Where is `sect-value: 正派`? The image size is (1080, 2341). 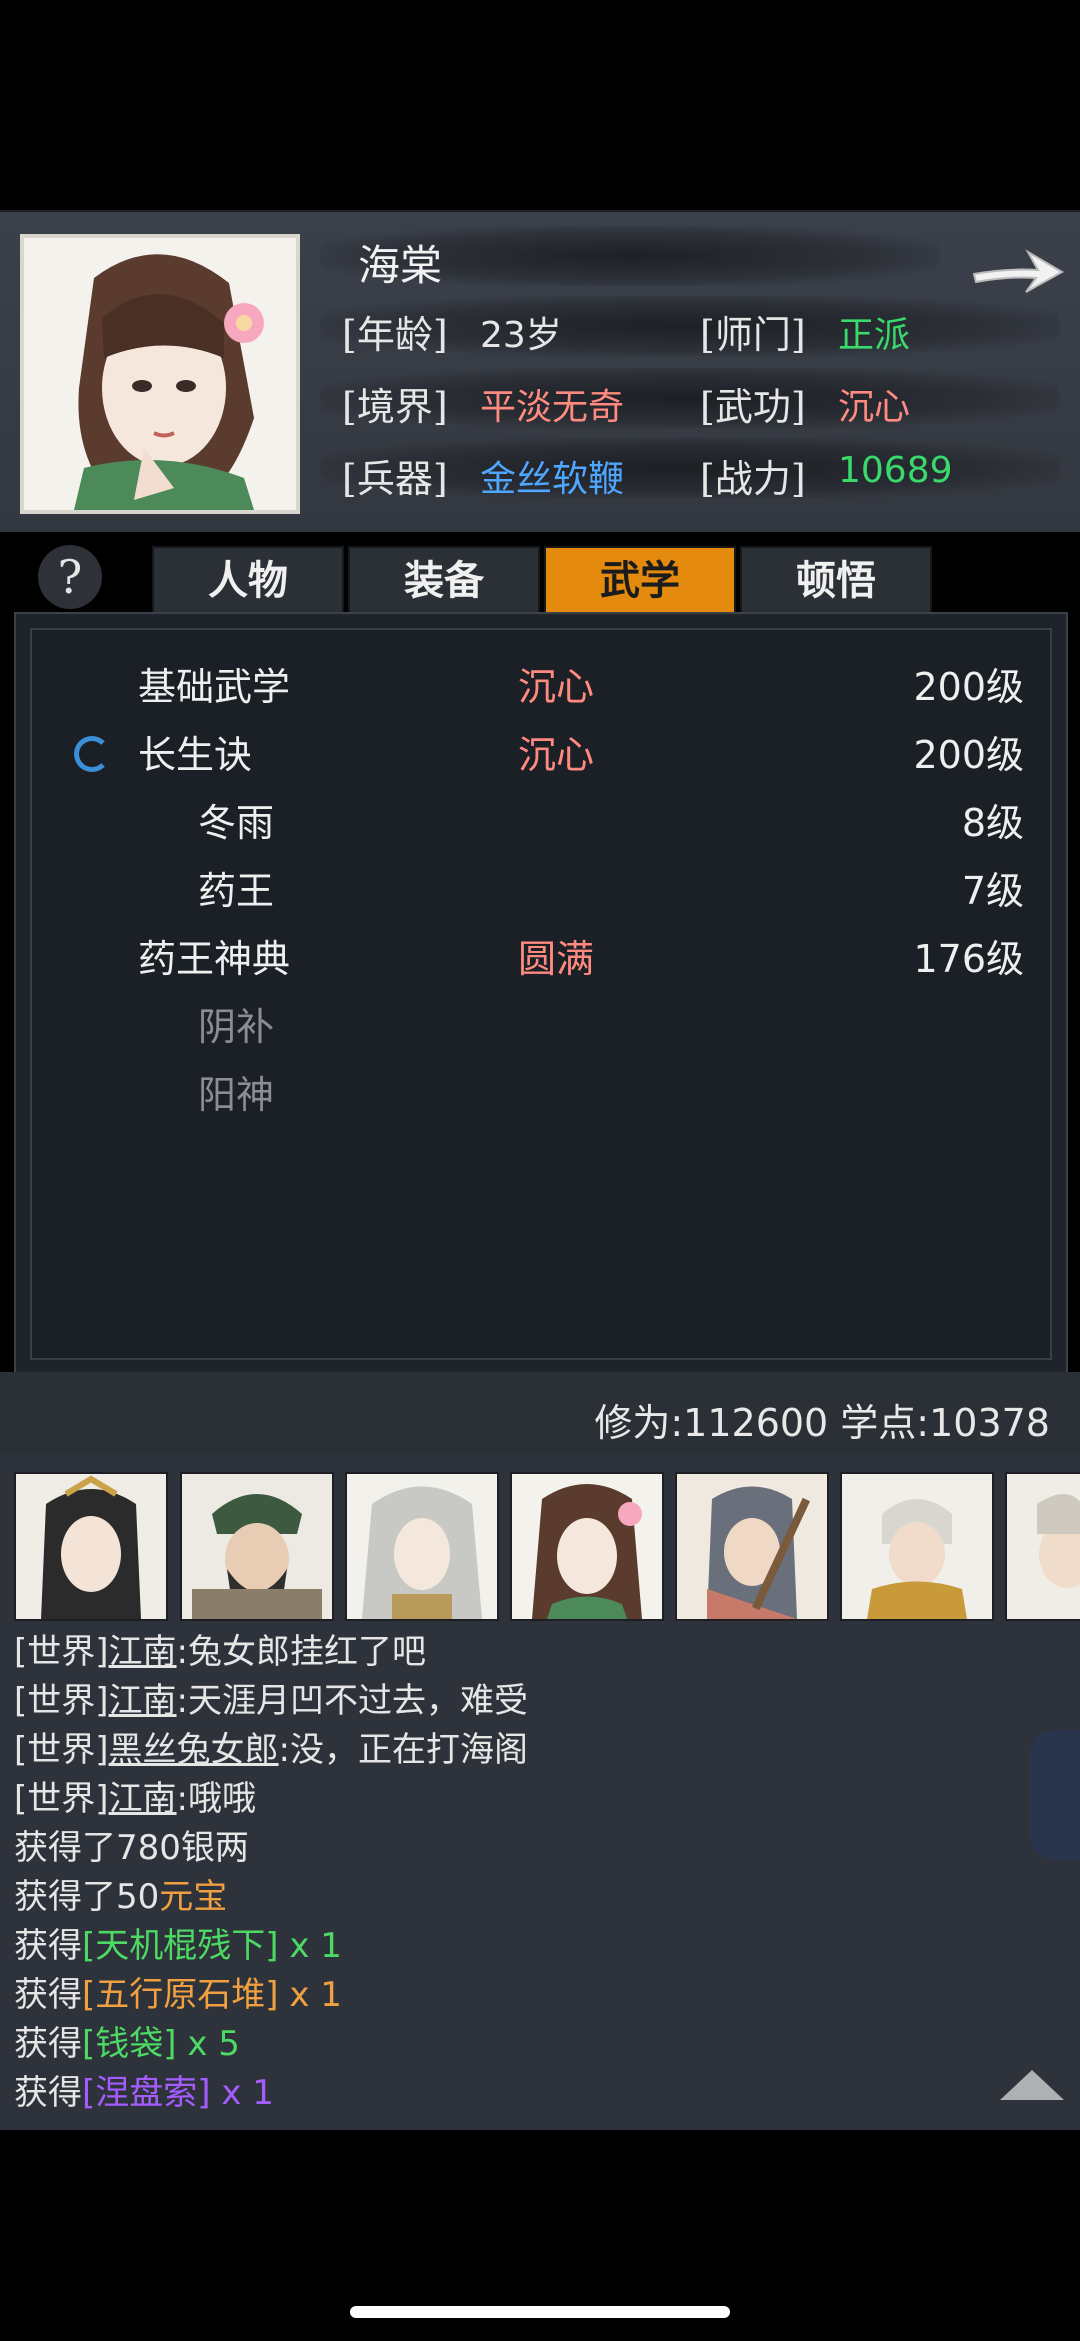 sect-value: 正派 is located at coordinates (874, 335).